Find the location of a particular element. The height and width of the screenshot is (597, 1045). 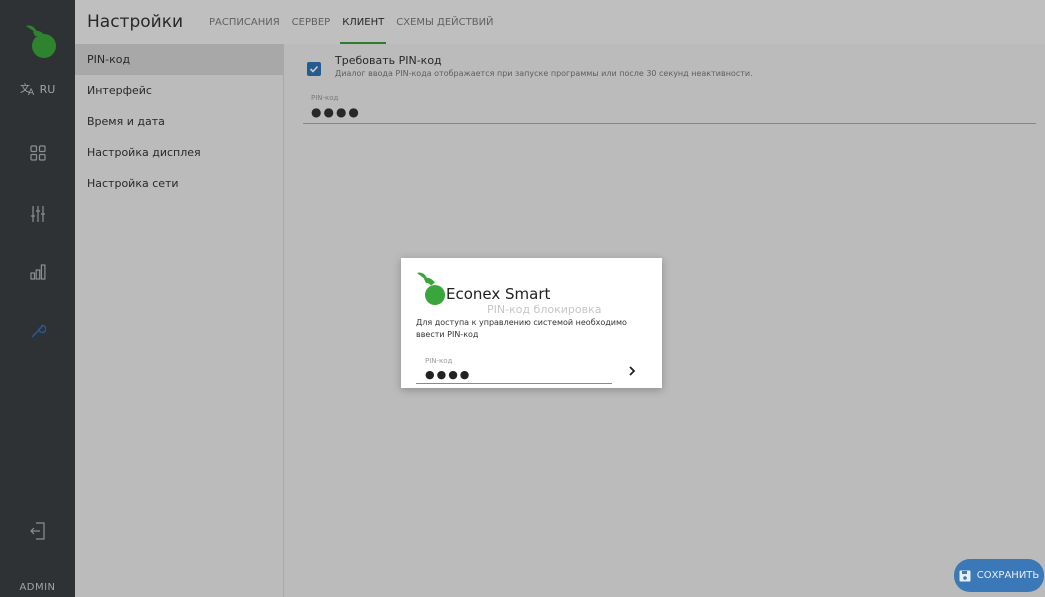

chevron-right-icon is located at coordinates (632, 371).